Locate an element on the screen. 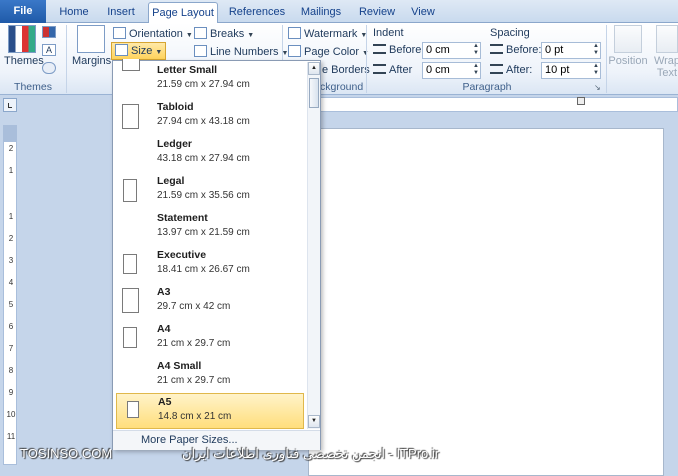  paper-size-a3: A3 29.7 cm x 42 cm is located at coordinates (210, 302).